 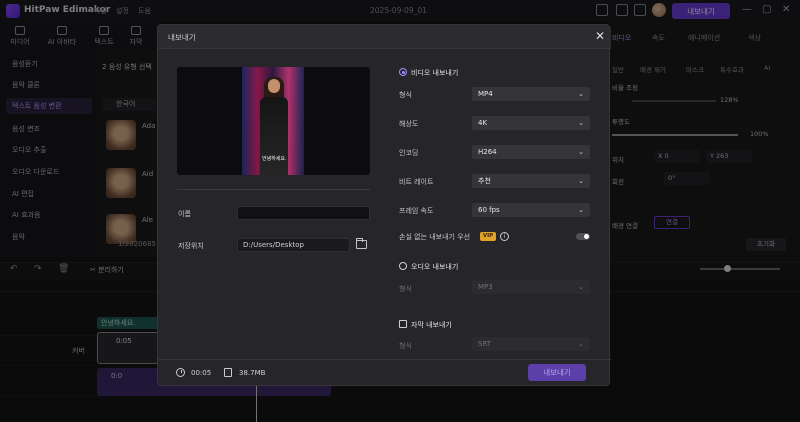 I want to click on subtitle-format-label: 형식, so click(x=405, y=346).